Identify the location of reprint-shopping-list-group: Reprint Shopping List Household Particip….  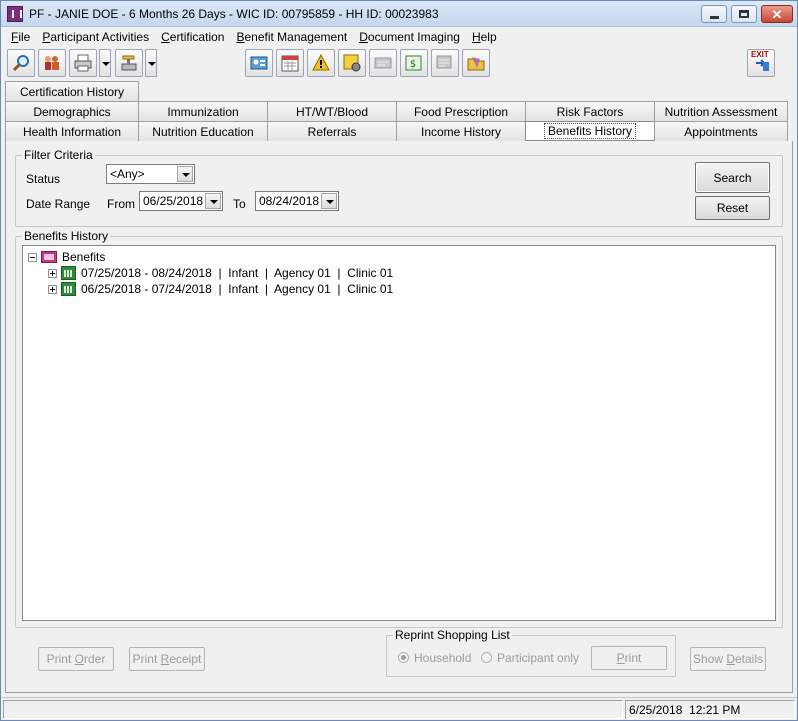
(531, 652).